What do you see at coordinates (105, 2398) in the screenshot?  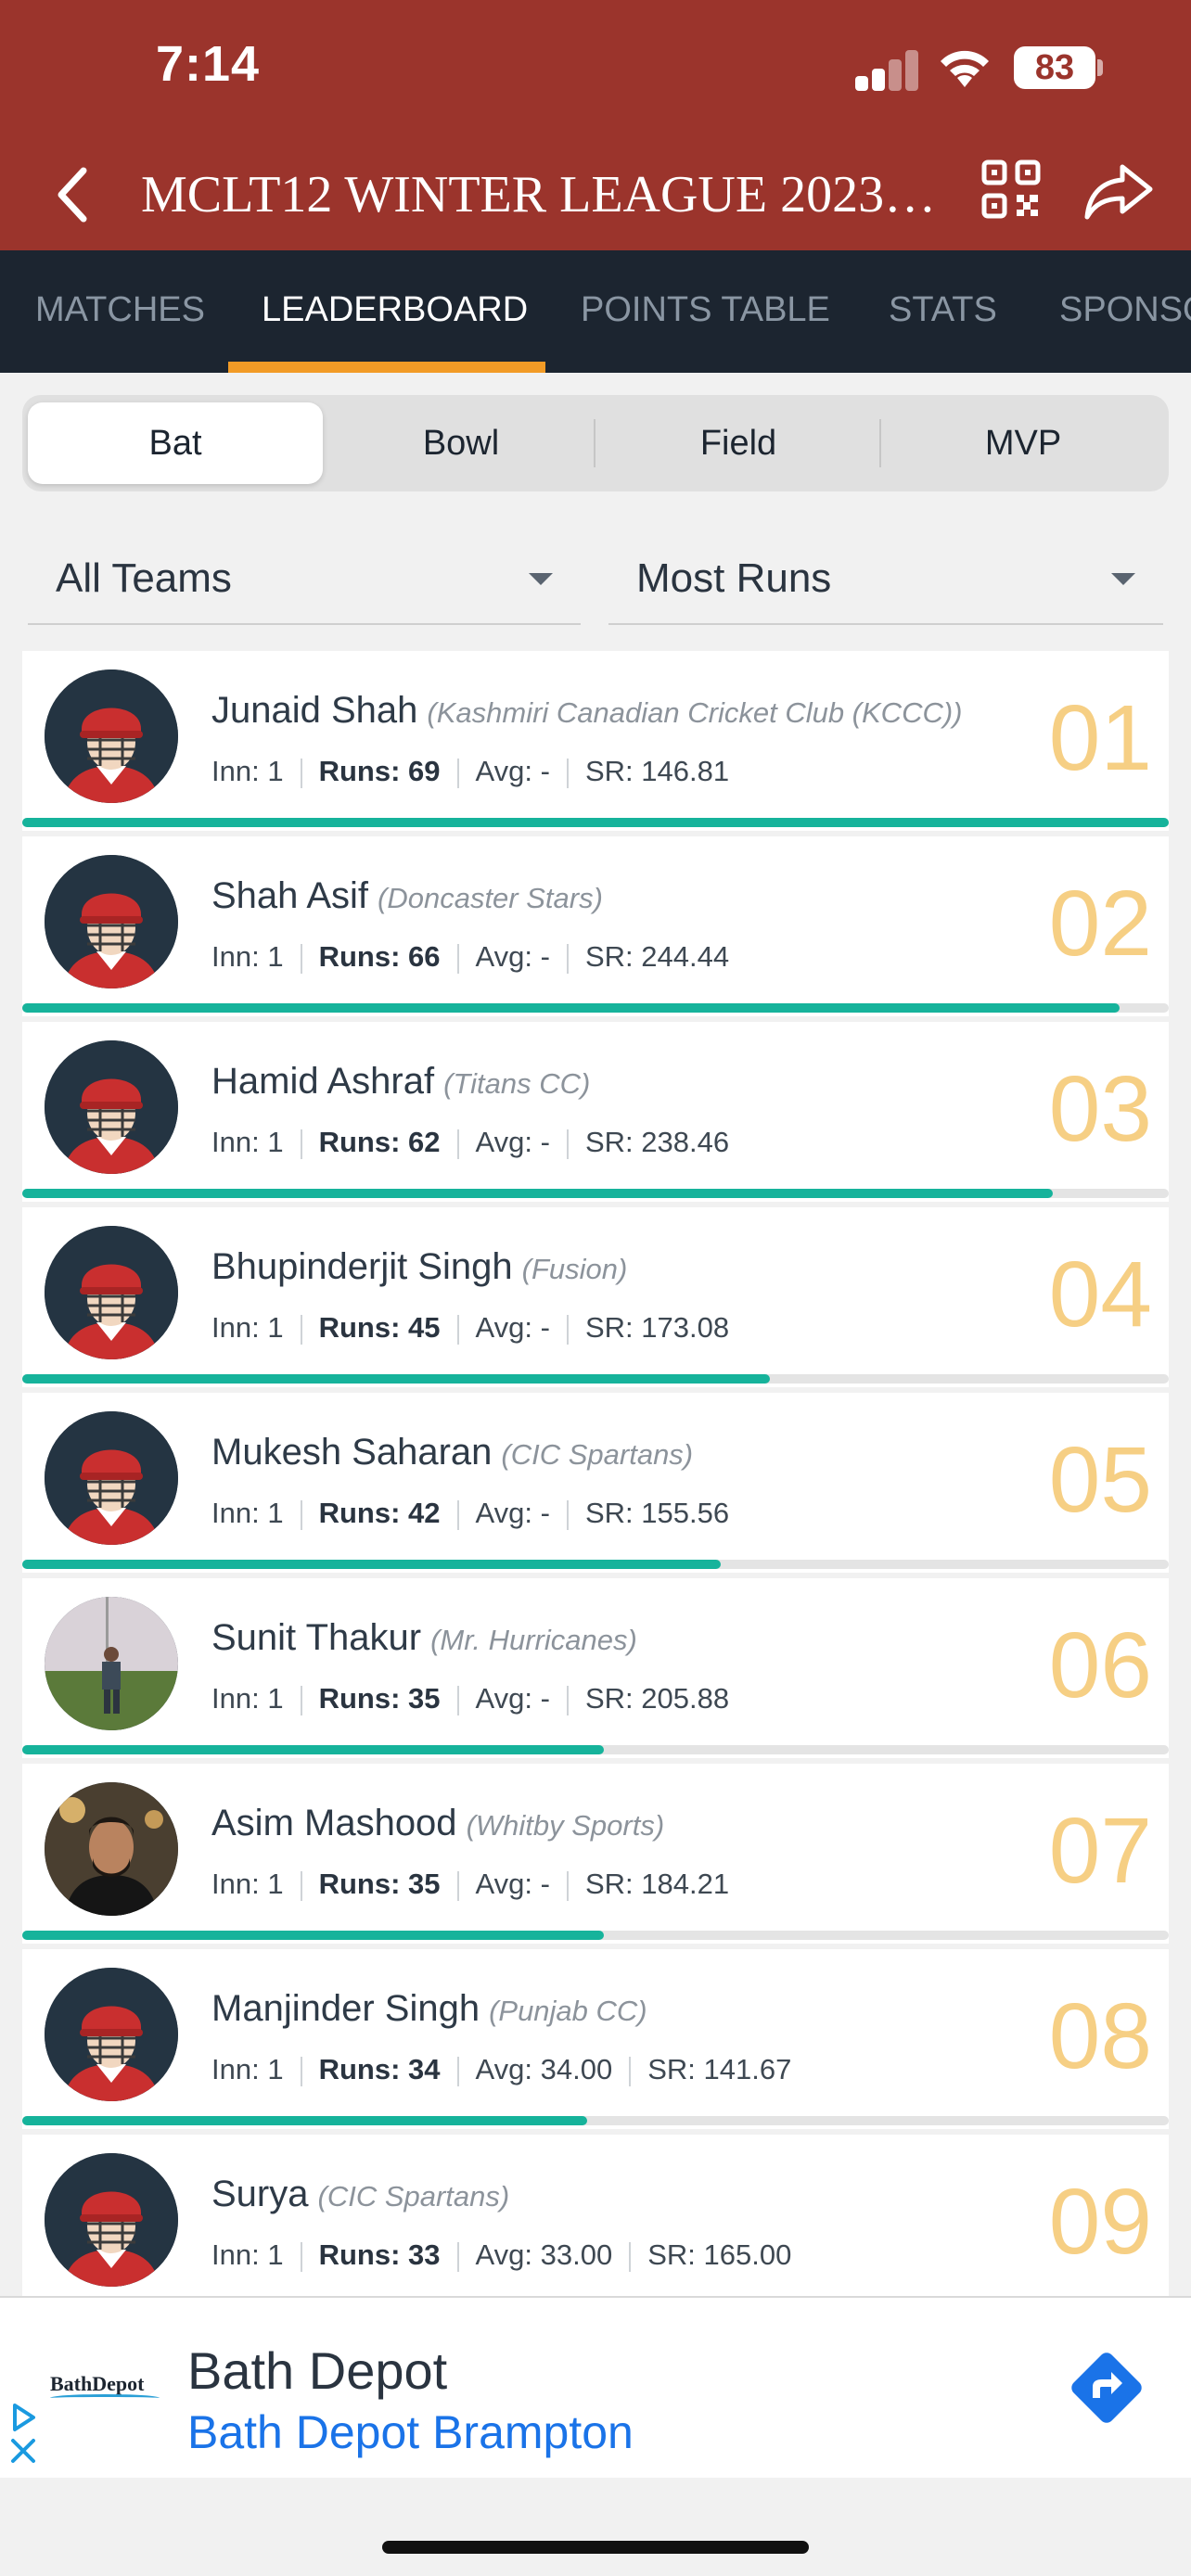 I see `ad-logo-swoosh` at bounding box center [105, 2398].